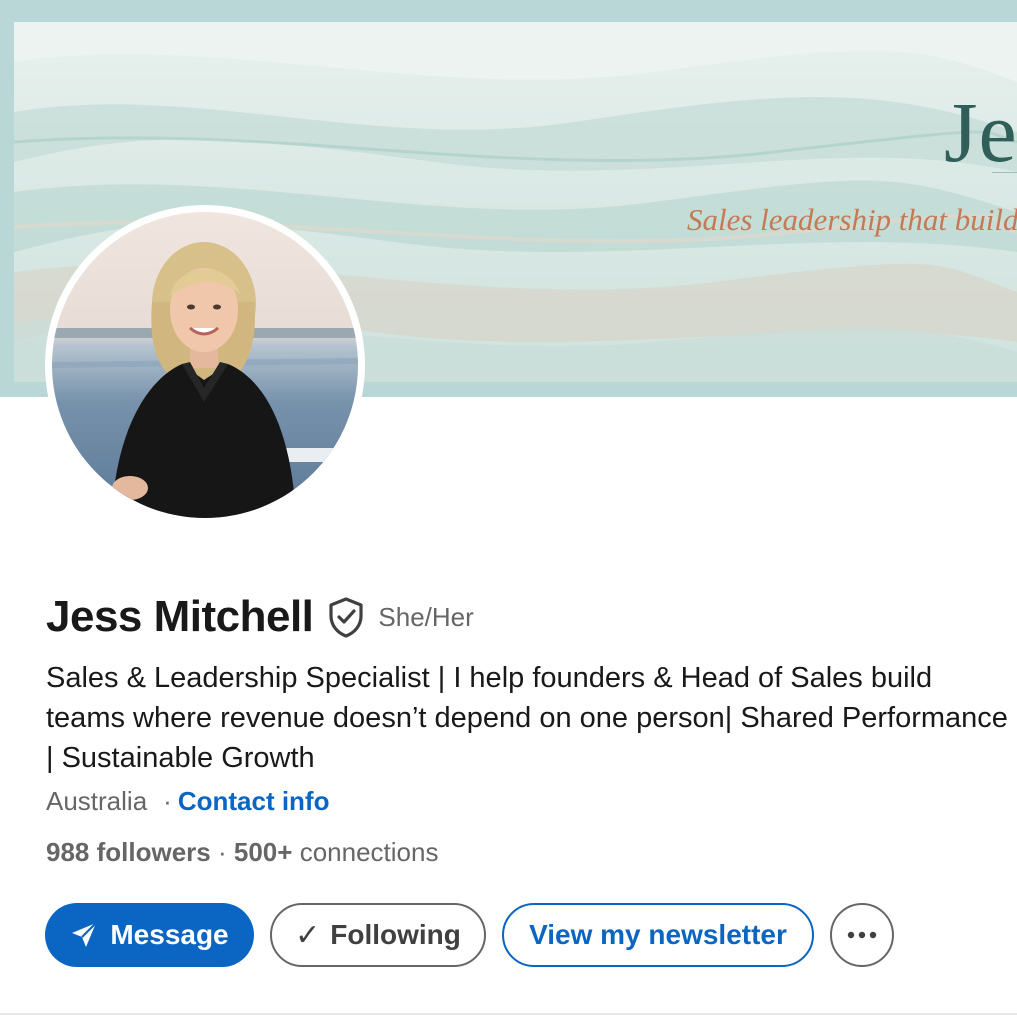 This screenshot has width=1017, height=1017. Describe the element at coordinates (85, 934) in the screenshot. I see `paper-plane-icon` at that location.